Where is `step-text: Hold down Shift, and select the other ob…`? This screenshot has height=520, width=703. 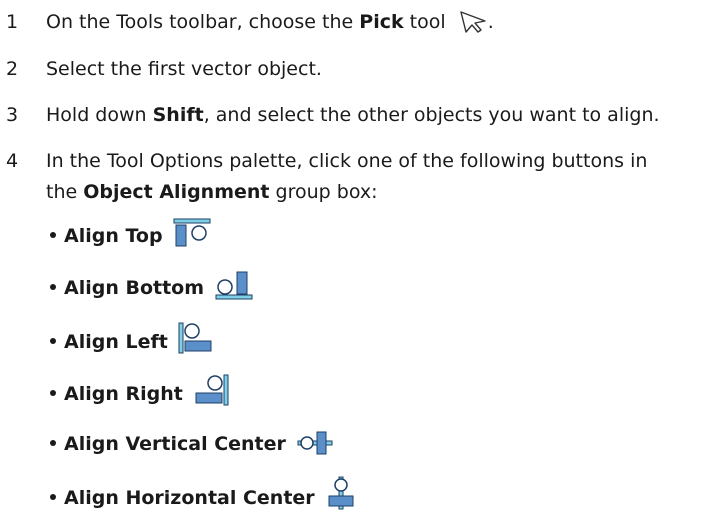
step-text: Hold down Shift, and select the other ob… is located at coordinates (353, 115).